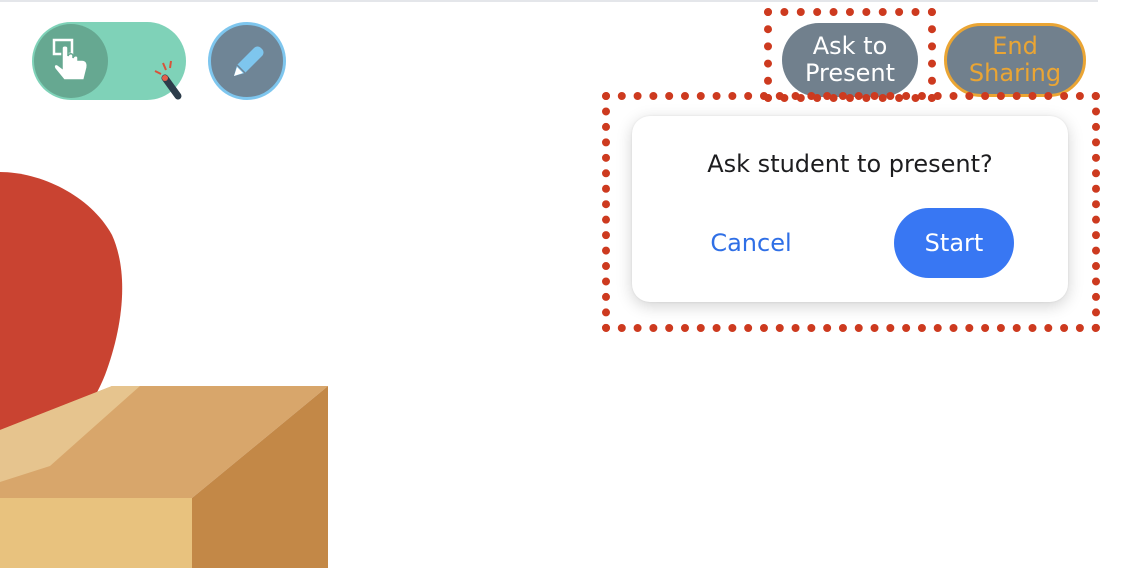  What do you see at coordinates (96, 533) in the screenshot?
I see `box-front` at bounding box center [96, 533].